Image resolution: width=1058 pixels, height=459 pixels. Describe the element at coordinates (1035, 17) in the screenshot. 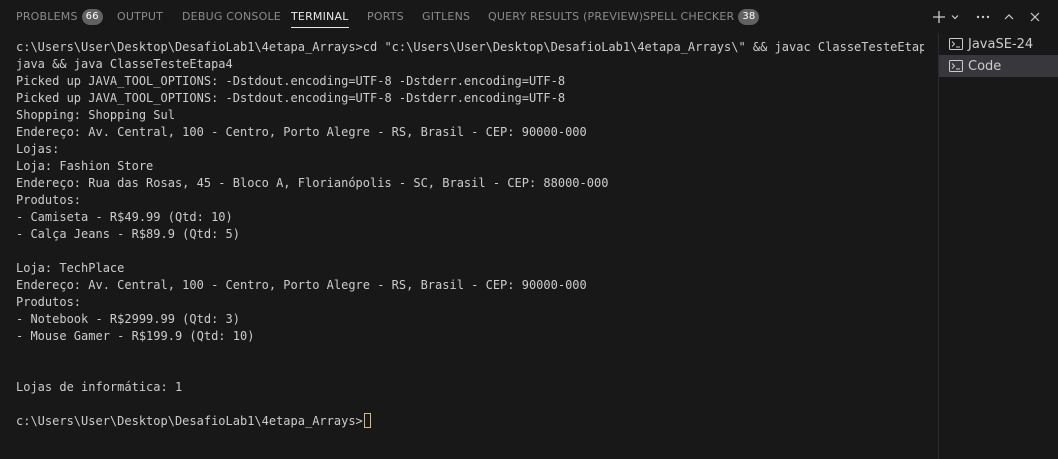

I see `close-icon` at that location.